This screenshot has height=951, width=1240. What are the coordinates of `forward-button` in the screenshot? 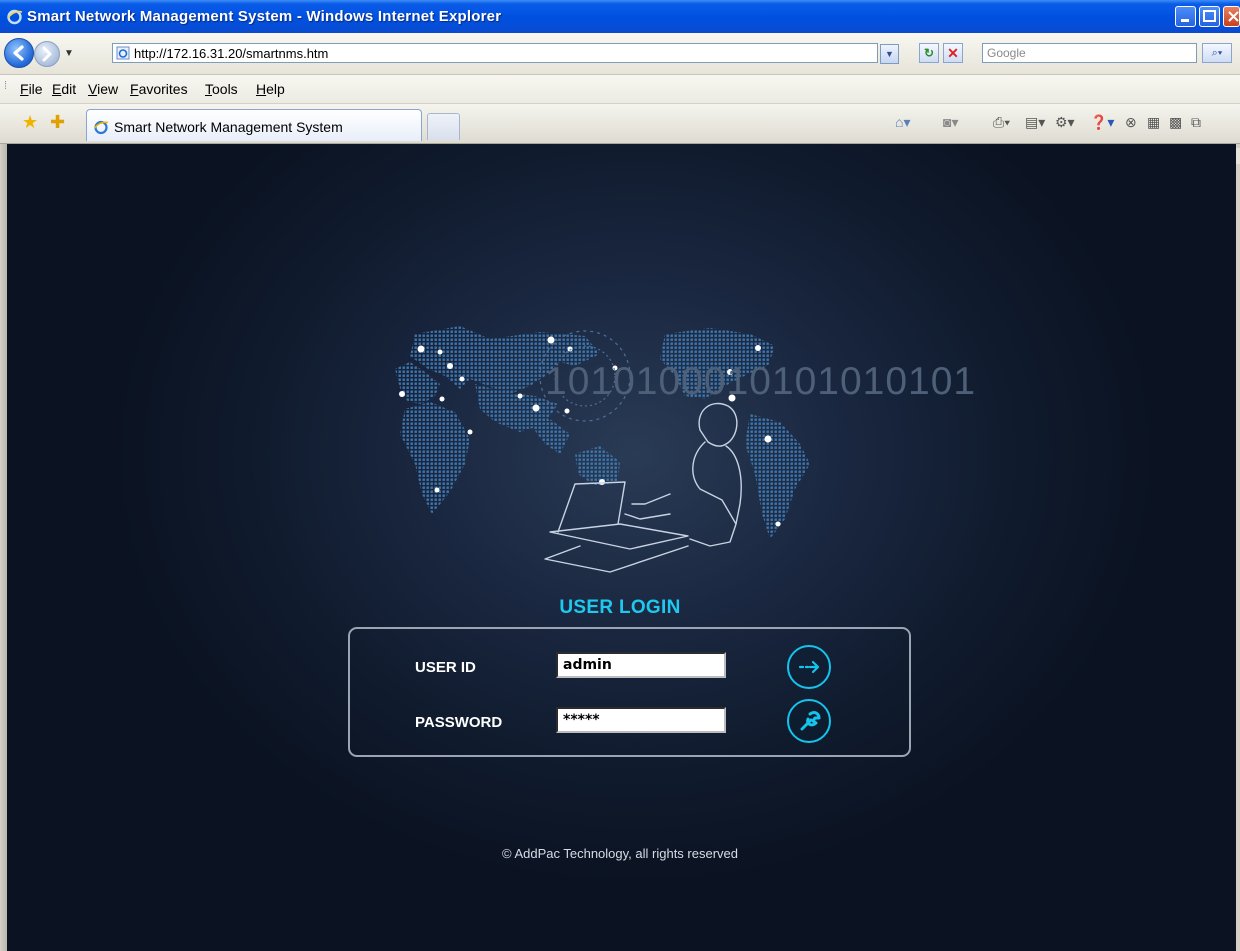 It's located at (47, 54).